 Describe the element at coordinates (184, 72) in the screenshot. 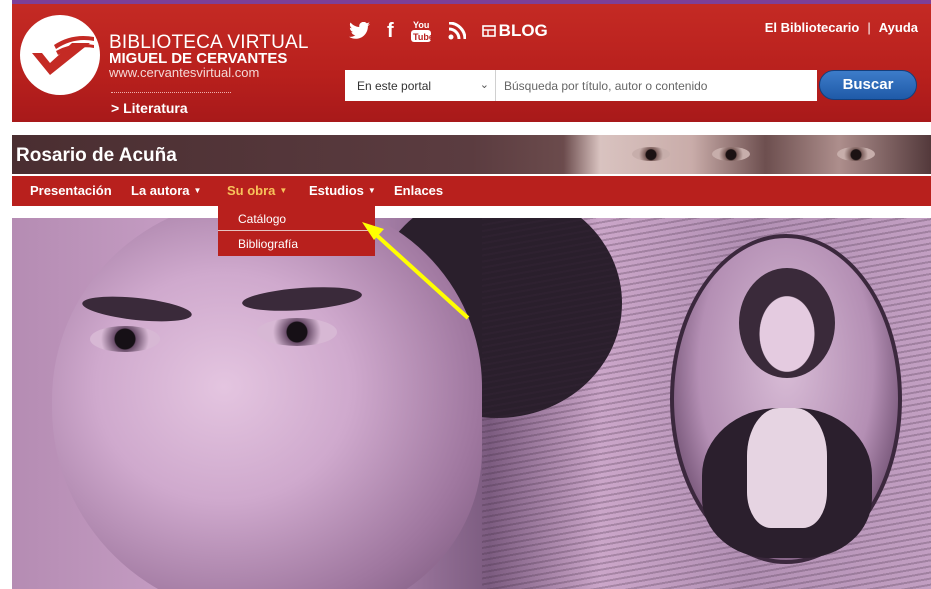

I see `brand-url: www.cervantesvirtual.com` at that location.